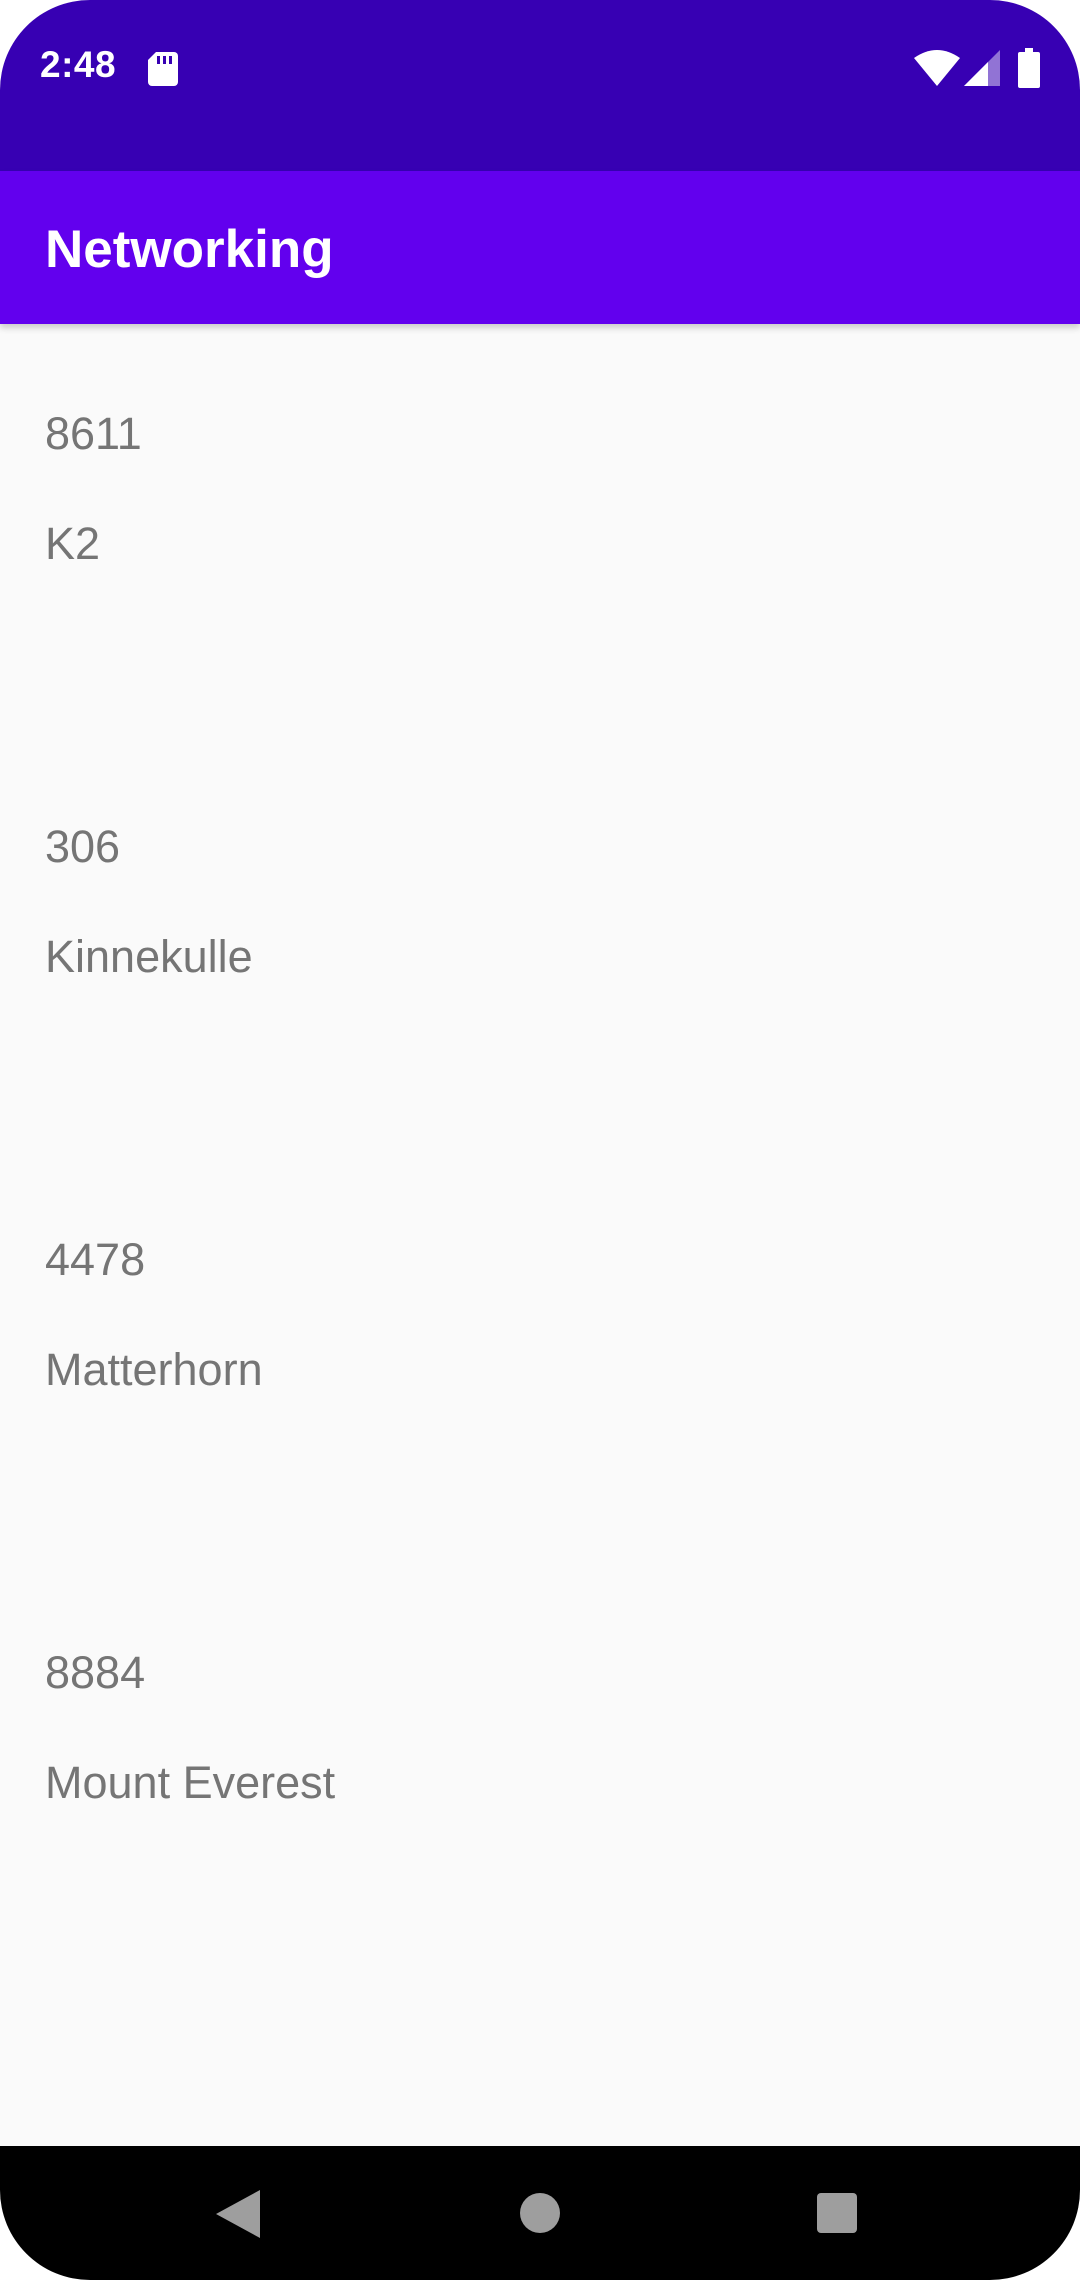  Describe the element at coordinates (93, 433) in the screenshot. I see `item-height: 8611` at that location.